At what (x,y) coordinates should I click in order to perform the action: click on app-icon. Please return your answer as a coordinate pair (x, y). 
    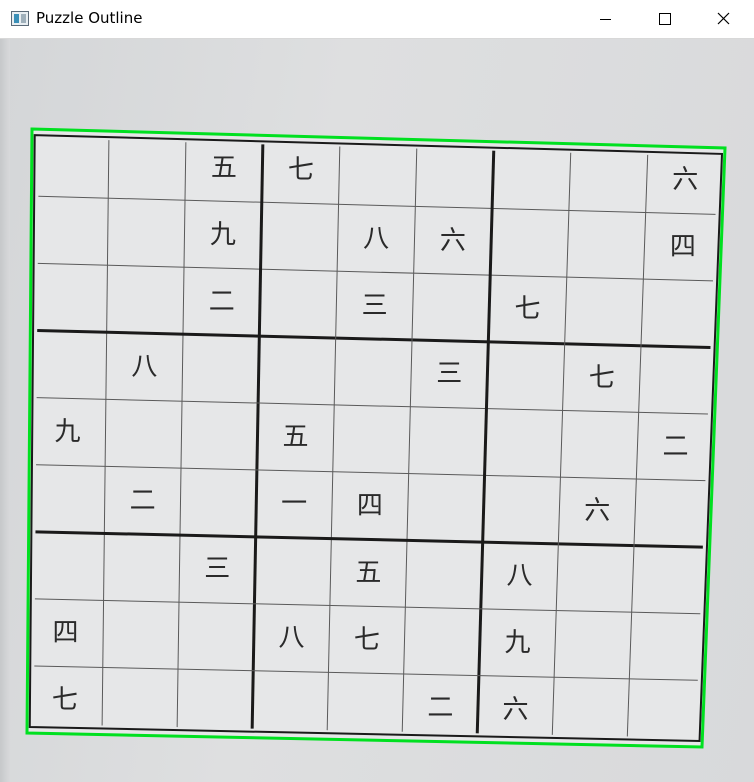
    Looking at the image, I should click on (20, 18).